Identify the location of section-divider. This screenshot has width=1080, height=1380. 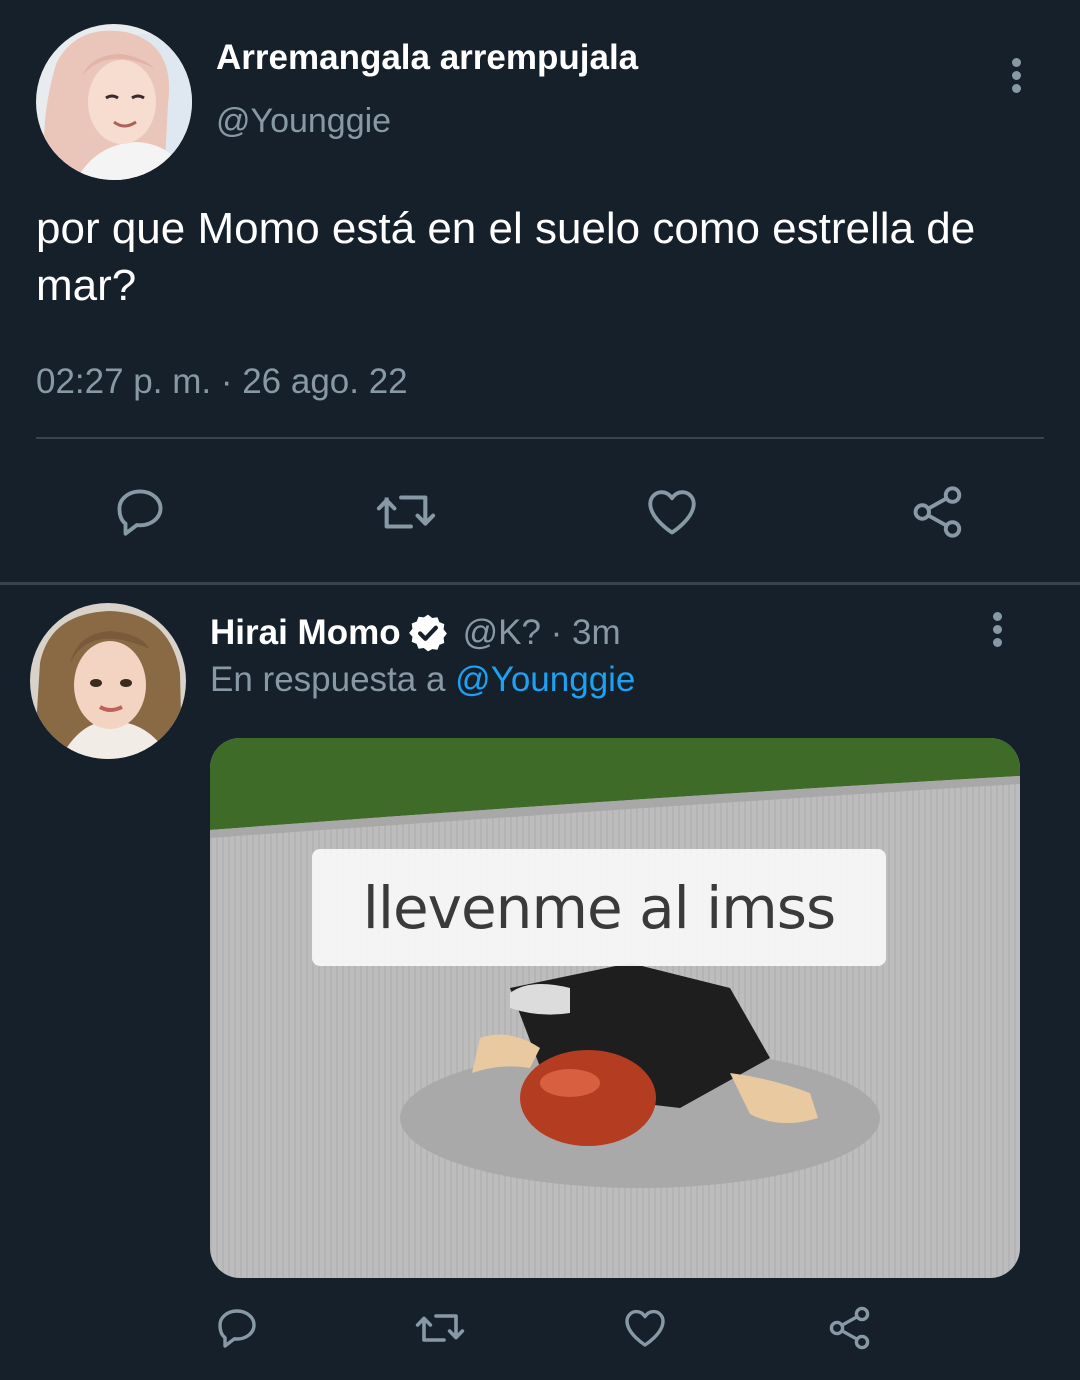
(540, 583).